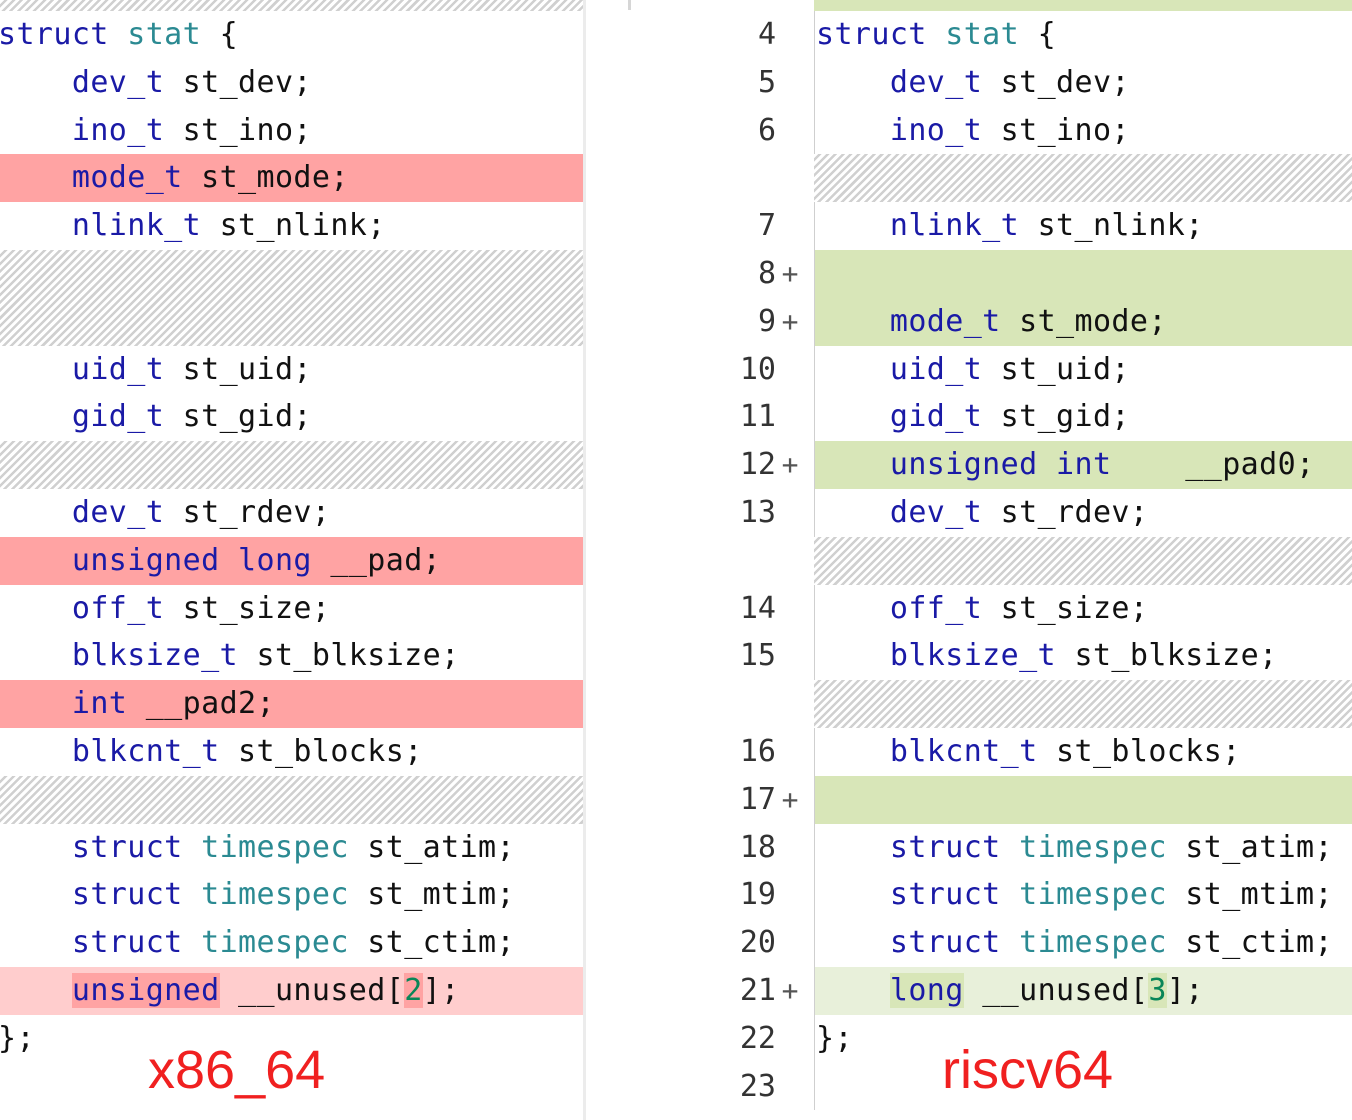 The height and width of the screenshot is (1120, 1352). I want to click on code-keyword: mode_t, so click(945, 321).